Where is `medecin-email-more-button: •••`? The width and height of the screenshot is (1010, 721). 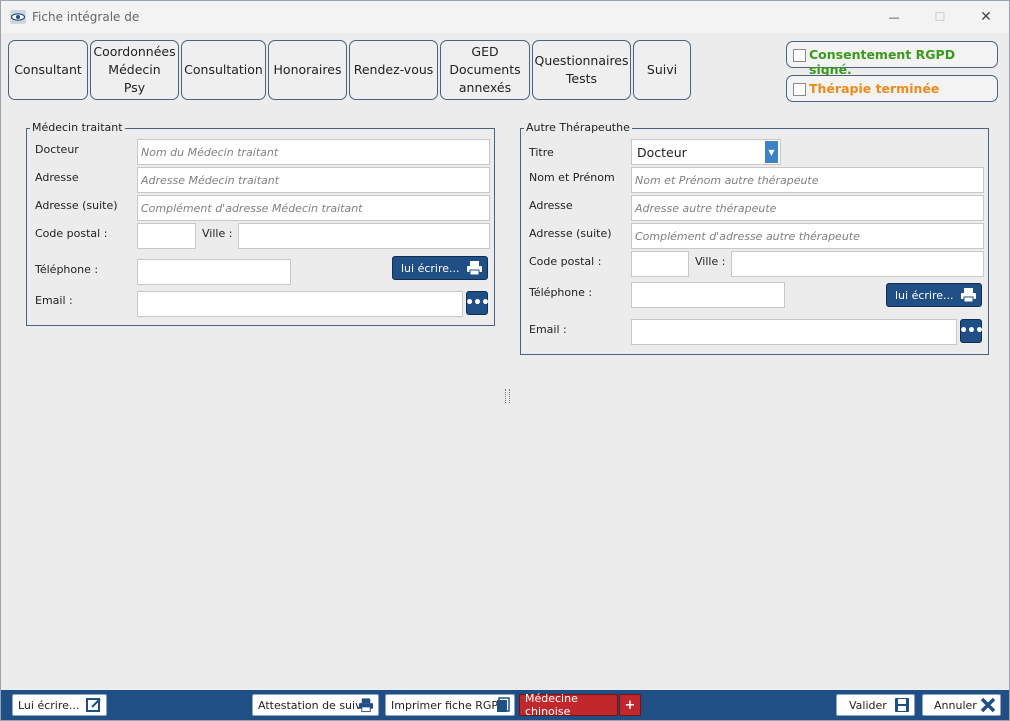 medecin-email-more-button: ••• is located at coordinates (477, 303).